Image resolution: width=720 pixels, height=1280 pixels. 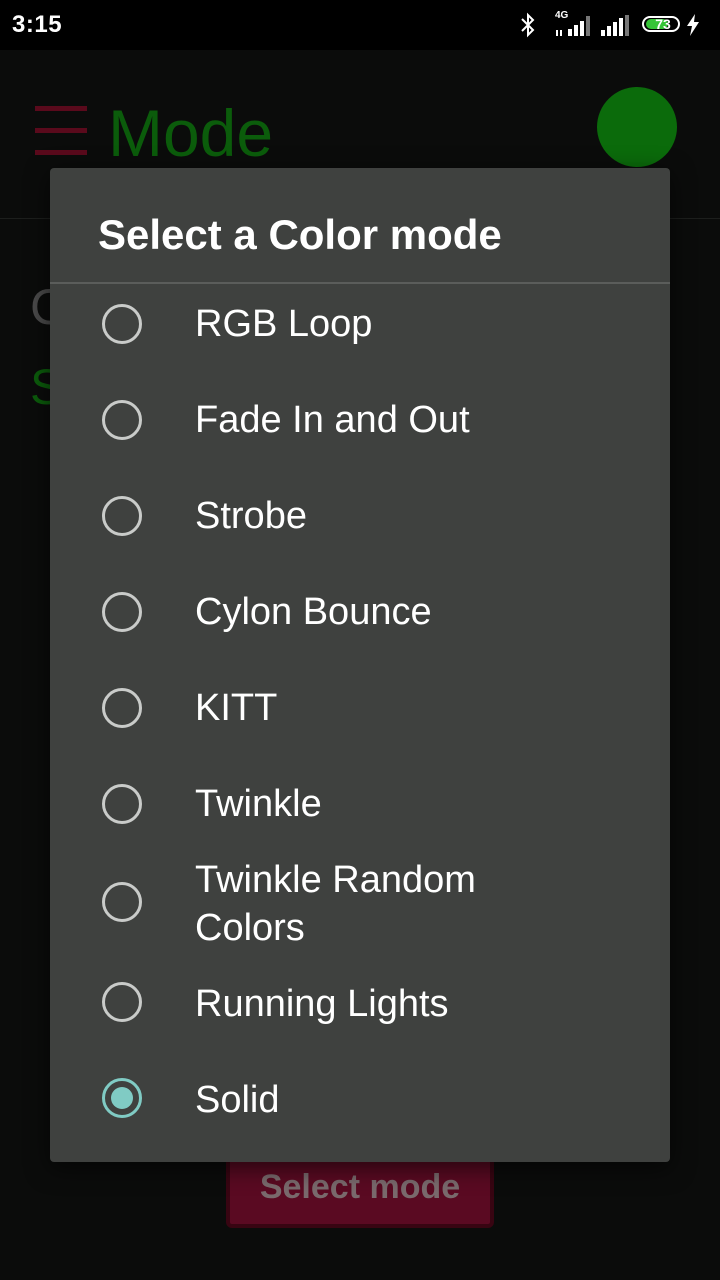 What do you see at coordinates (322, 1004) in the screenshot?
I see `option-label: Running Lights` at bounding box center [322, 1004].